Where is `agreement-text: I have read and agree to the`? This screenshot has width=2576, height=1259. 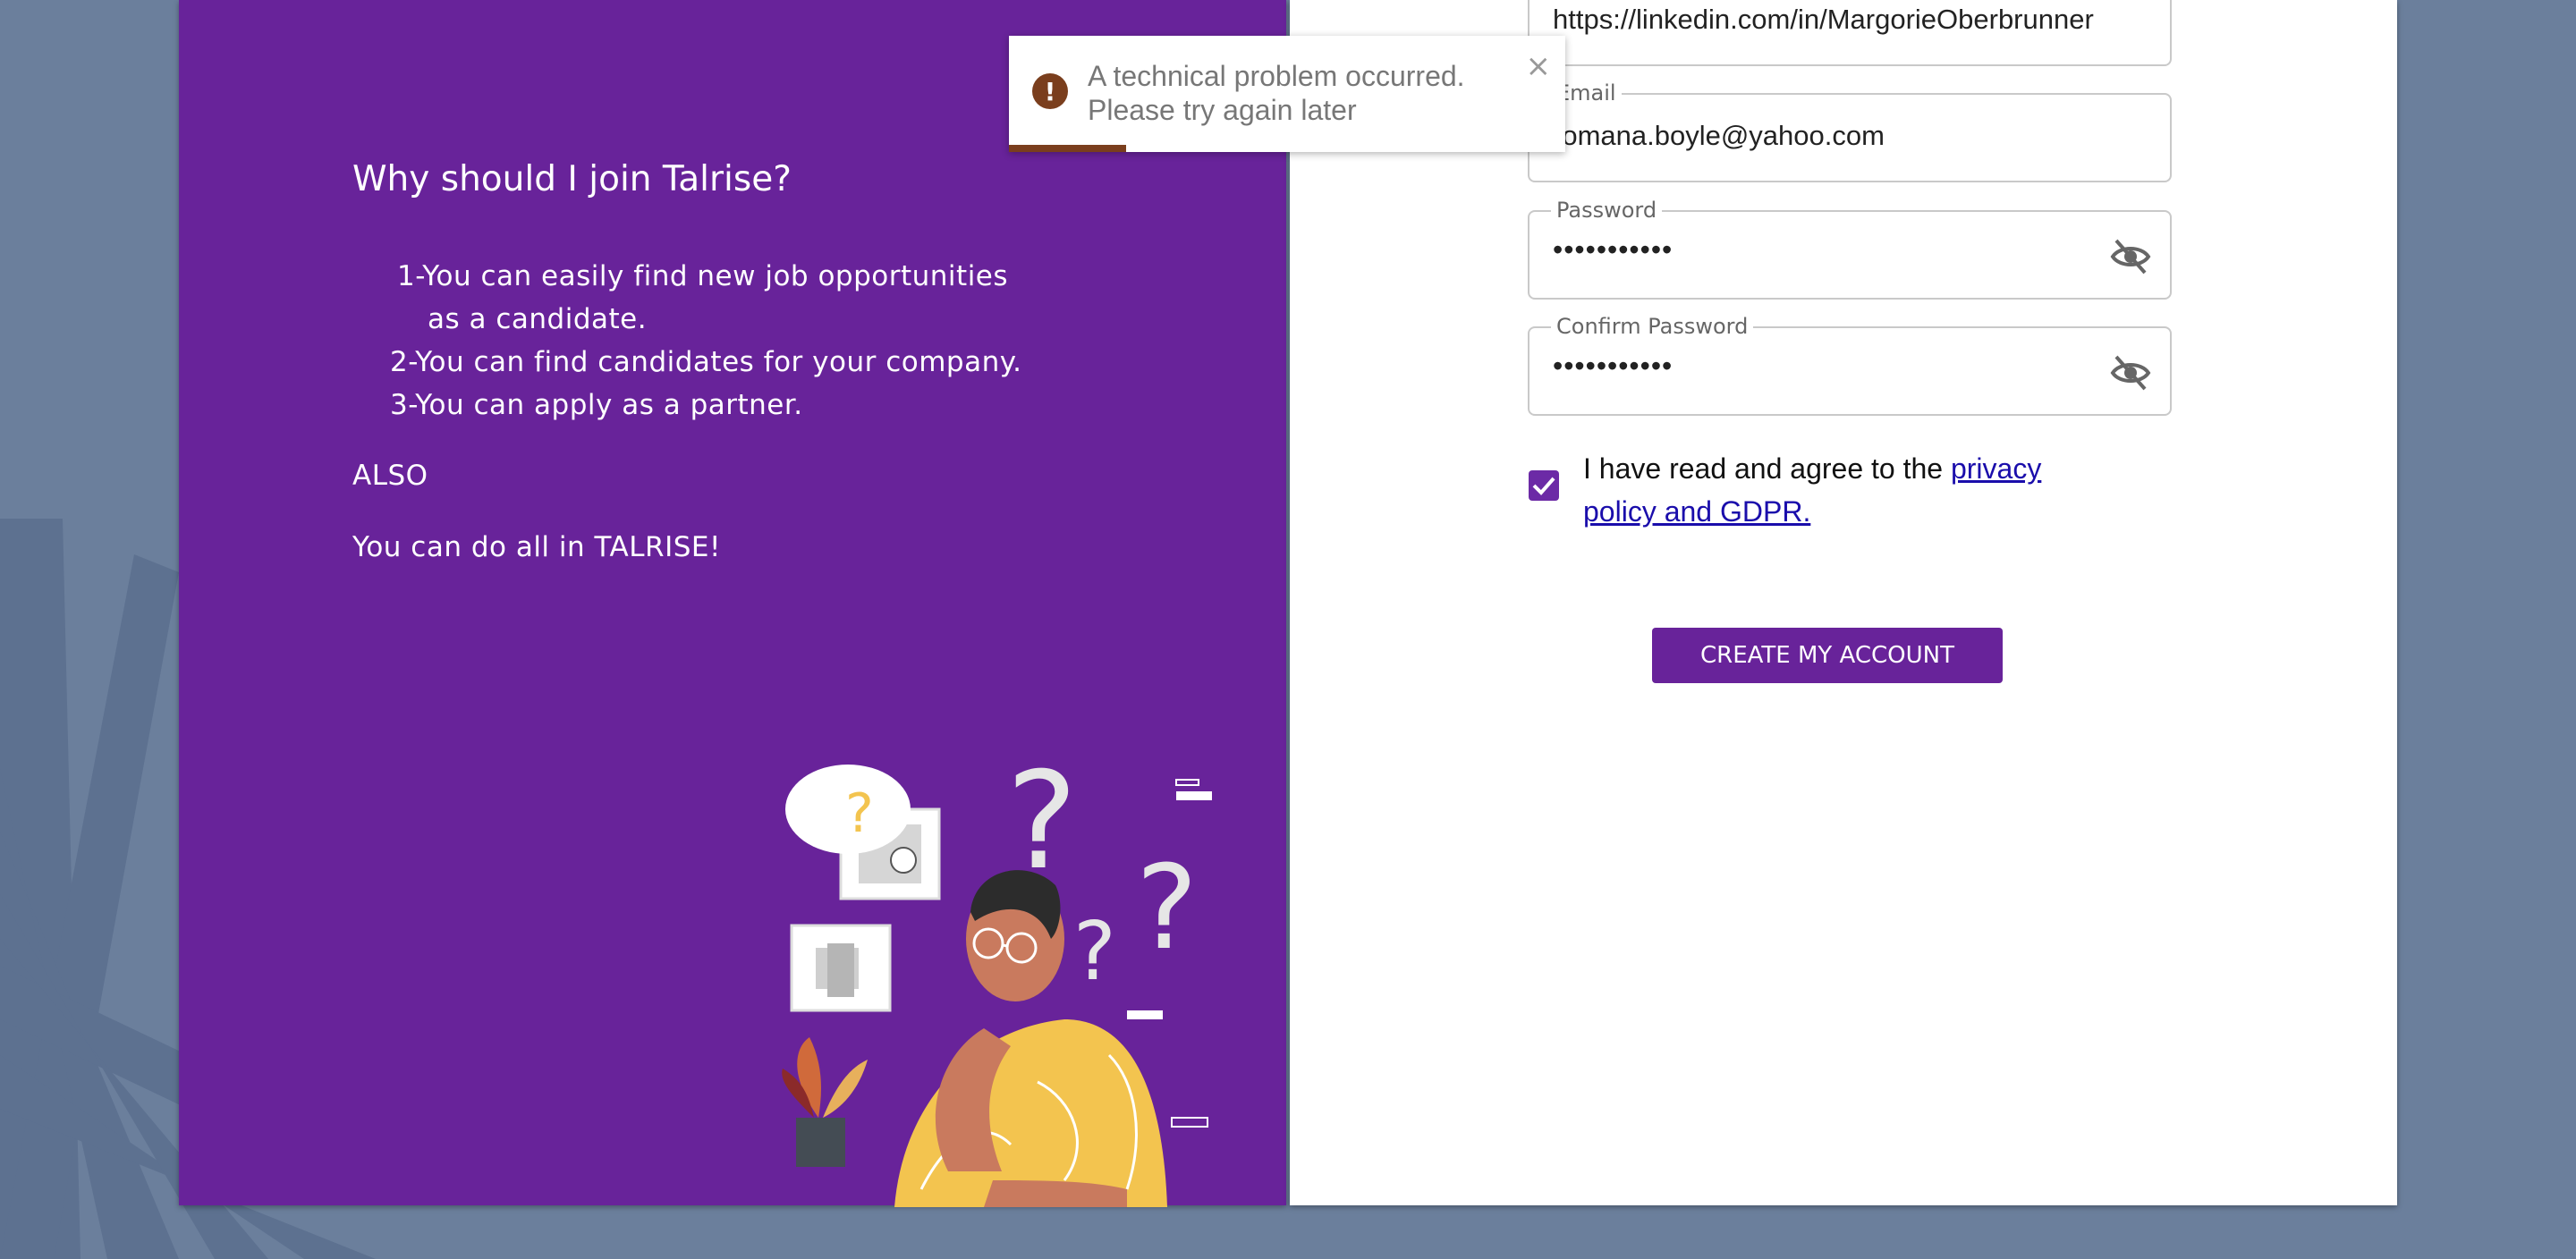 agreement-text: I have read and agree to the is located at coordinates (1767, 468).